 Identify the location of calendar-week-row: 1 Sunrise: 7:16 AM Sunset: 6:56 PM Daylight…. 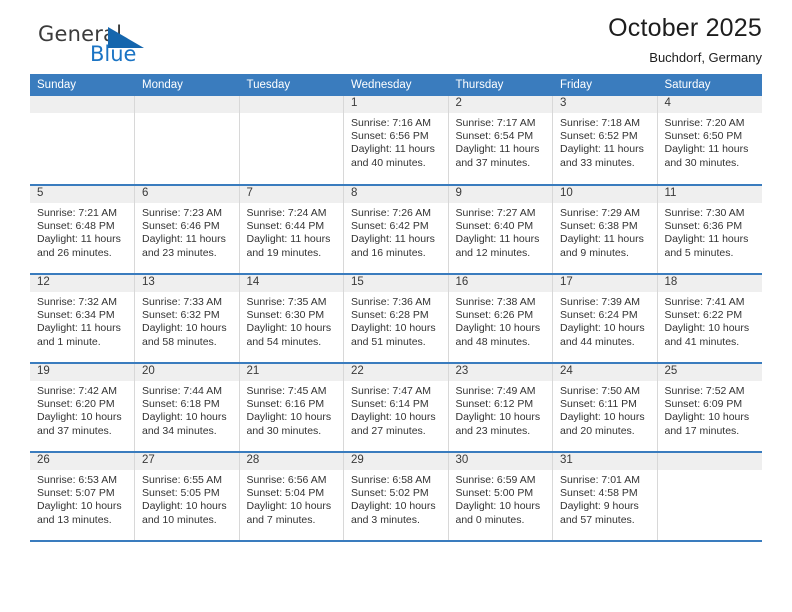
(396, 141).